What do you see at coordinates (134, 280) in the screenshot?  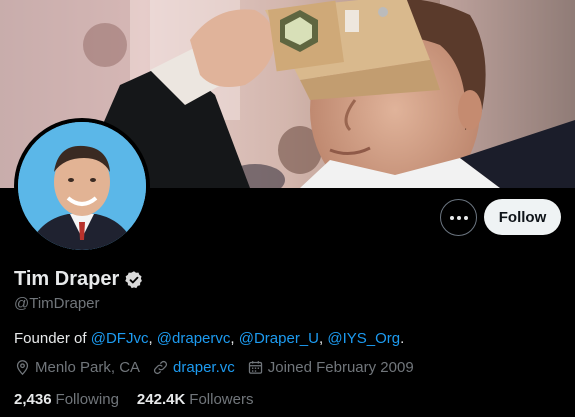 I see `verified-badge-icon` at bounding box center [134, 280].